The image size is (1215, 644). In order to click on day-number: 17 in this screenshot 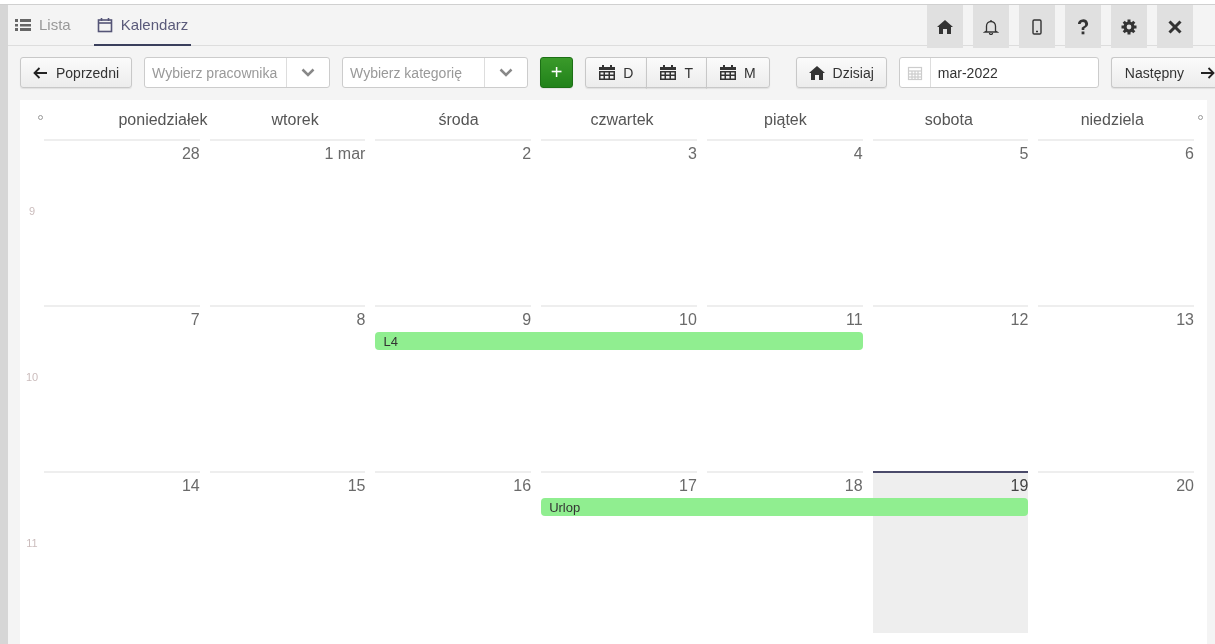, I will do `click(688, 485)`.